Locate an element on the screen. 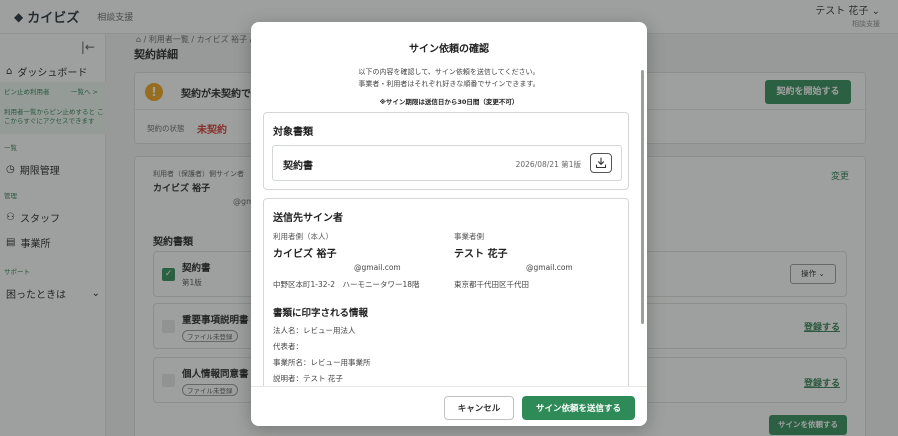  download-icon is located at coordinates (601, 163).